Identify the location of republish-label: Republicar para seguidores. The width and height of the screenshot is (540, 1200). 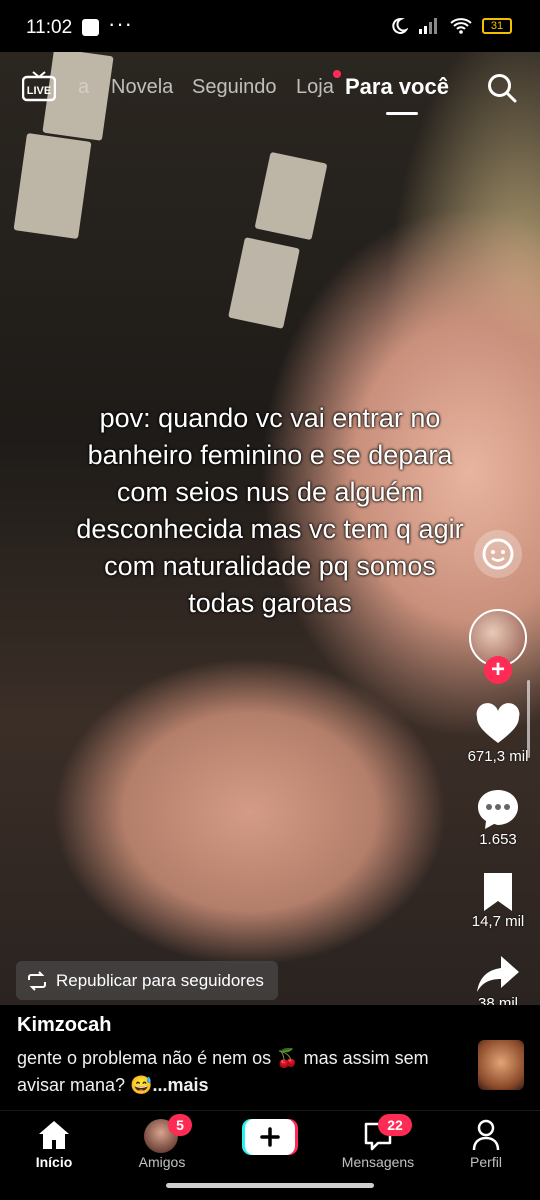
(160, 980).